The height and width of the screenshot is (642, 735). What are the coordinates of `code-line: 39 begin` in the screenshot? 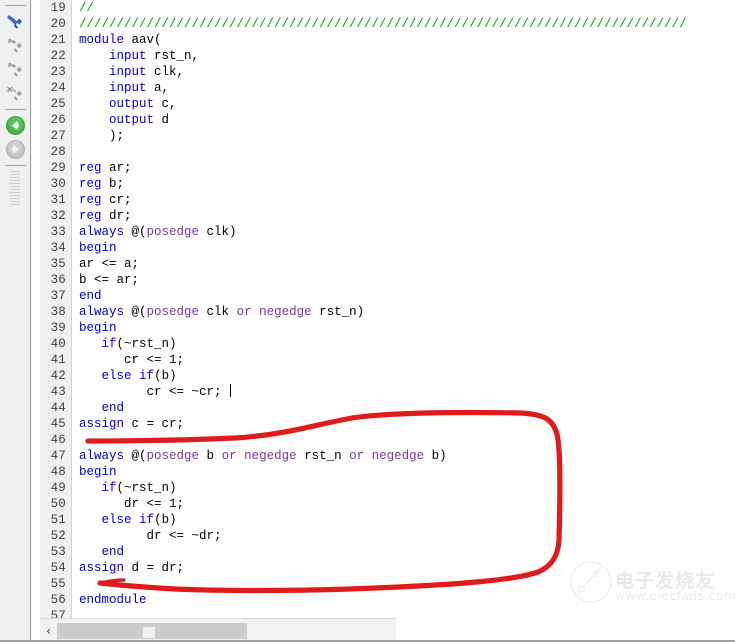 It's located at (387, 328).